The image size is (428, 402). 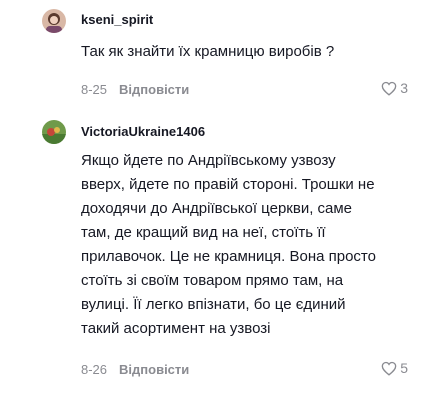 What do you see at coordinates (404, 368) in the screenshot?
I see `like-count: 5` at bounding box center [404, 368].